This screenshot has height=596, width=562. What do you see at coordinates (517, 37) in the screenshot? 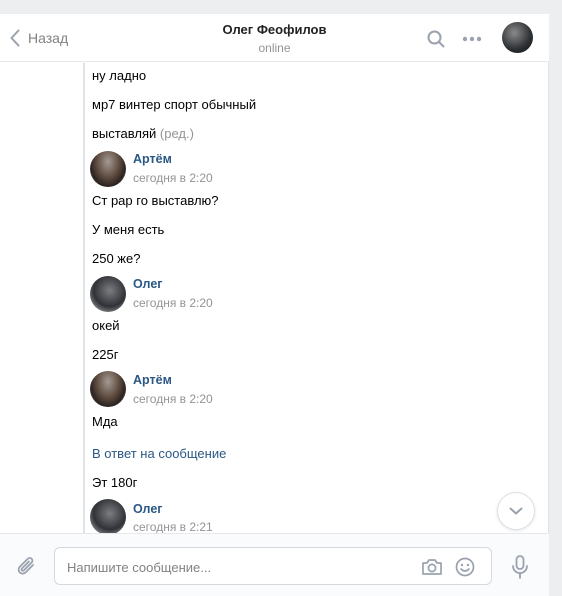
I see `contact-avatar` at bounding box center [517, 37].